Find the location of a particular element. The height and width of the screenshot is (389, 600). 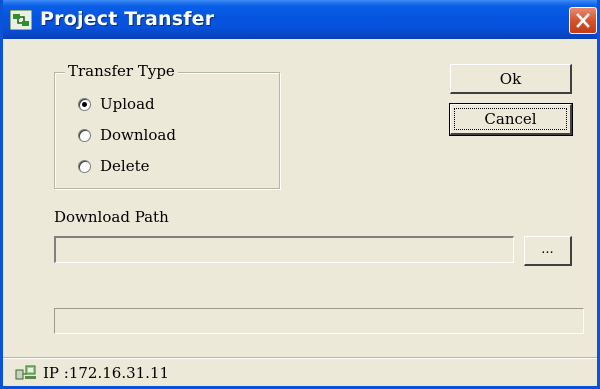

close-button is located at coordinates (583, 20).